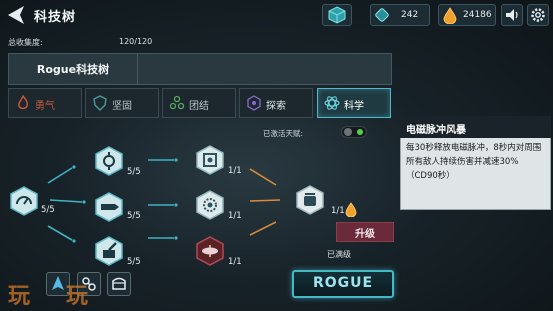 The width and height of the screenshot is (553, 311). I want to click on node-tier2-bottom, so click(109, 251).